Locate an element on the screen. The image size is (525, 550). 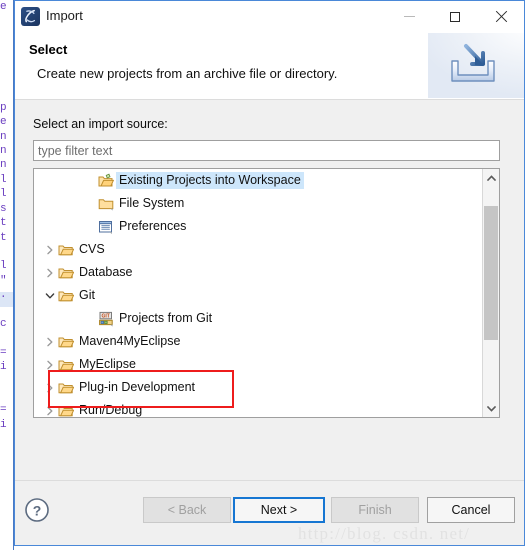
scrollbar-thumb is located at coordinates (491, 273).